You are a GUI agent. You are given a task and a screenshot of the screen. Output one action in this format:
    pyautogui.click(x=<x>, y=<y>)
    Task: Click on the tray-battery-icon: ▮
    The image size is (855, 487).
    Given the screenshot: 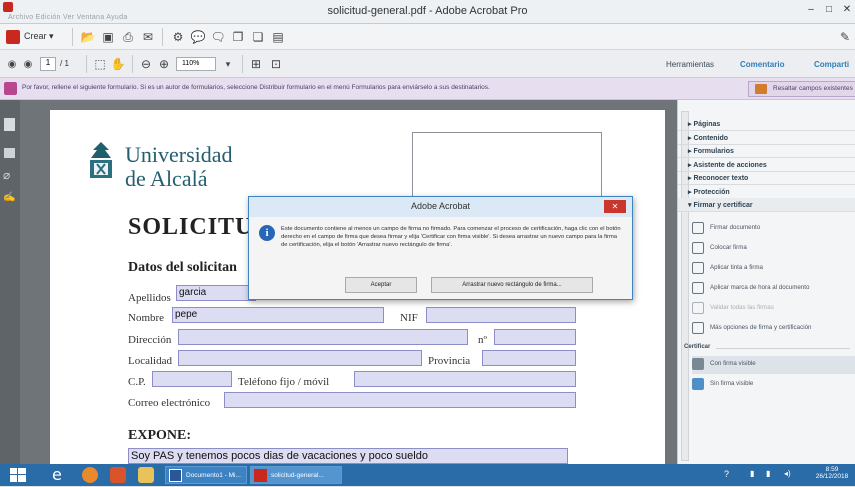 What is the action you would take?
    pyautogui.click(x=768, y=473)
    